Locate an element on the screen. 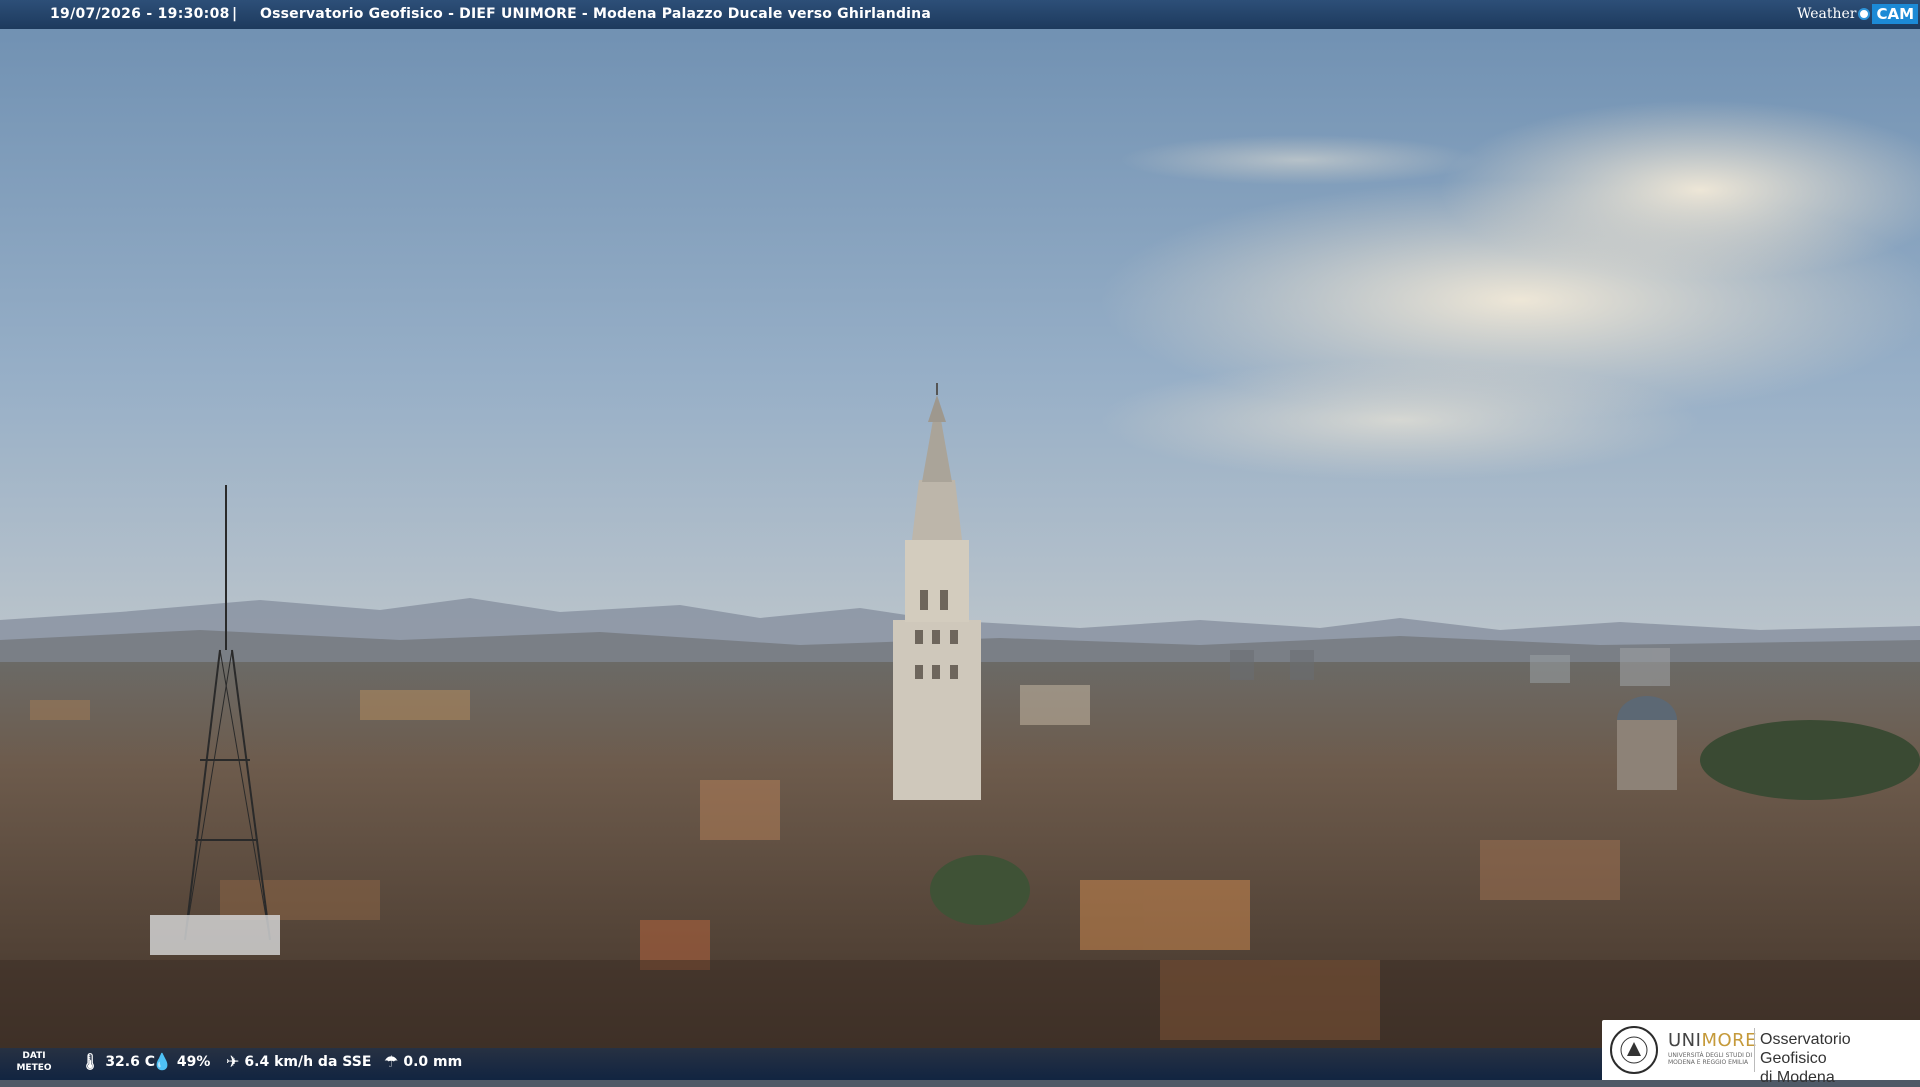  wind-reading: ✈ 6.4 km/h da SSE is located at coordinates (299, 1061).